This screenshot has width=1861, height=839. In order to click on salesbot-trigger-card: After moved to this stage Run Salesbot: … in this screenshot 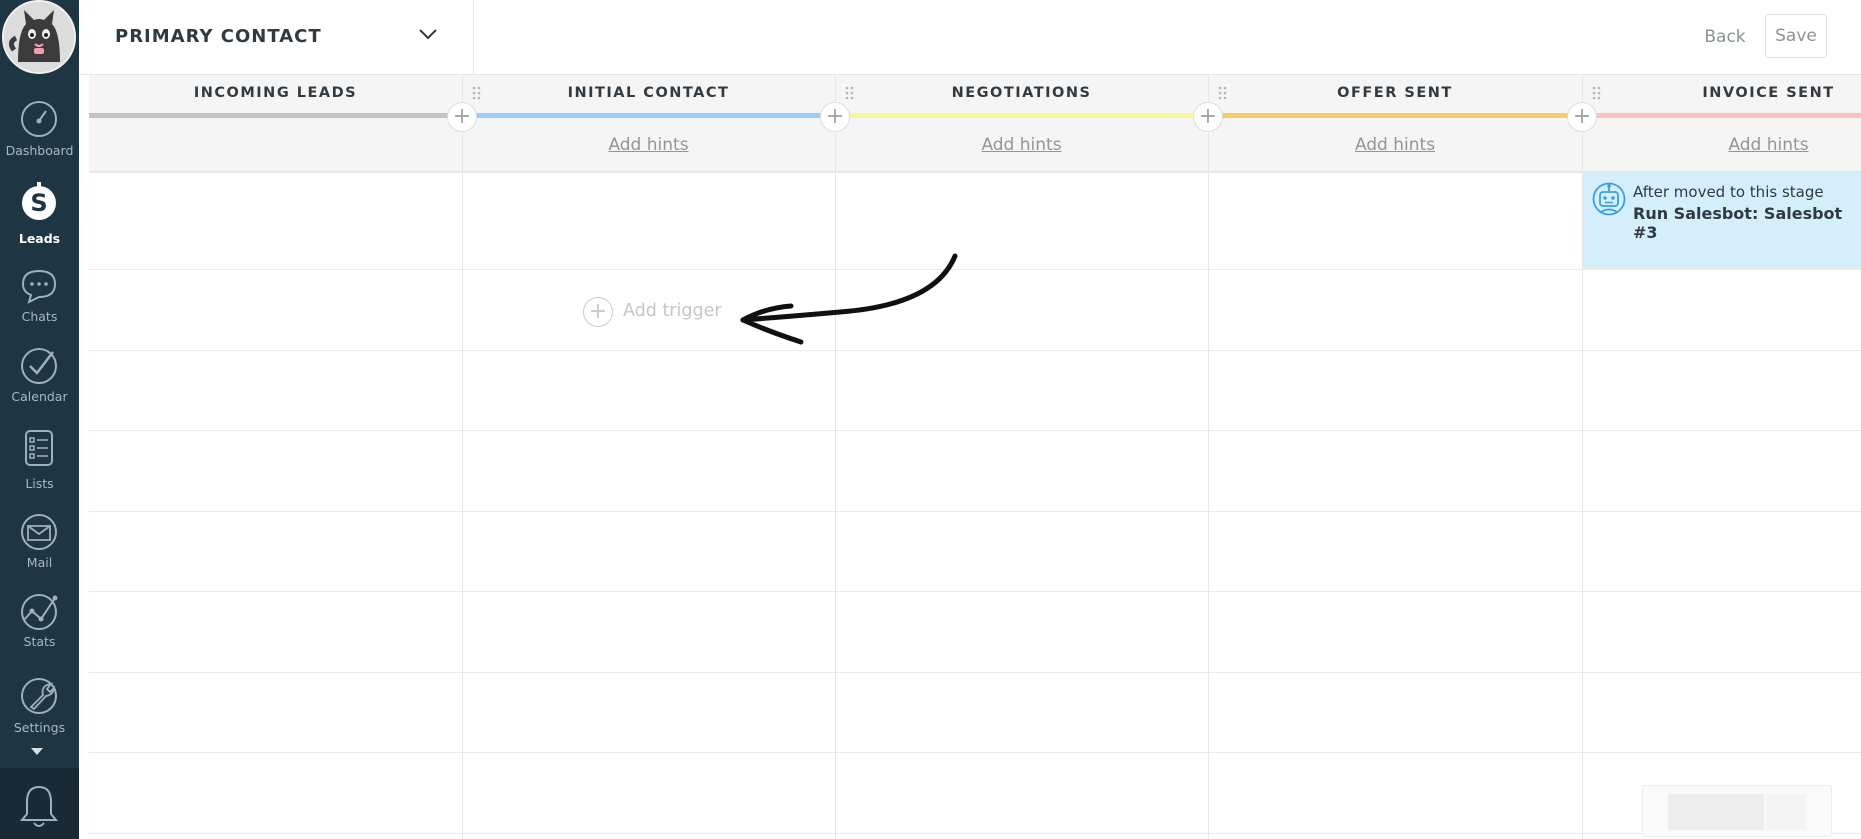, I will do `click(1722, 220)`.